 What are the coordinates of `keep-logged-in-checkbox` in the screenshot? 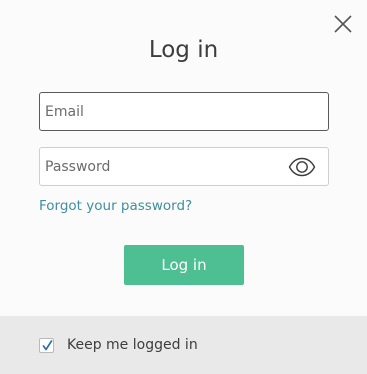 It's located at (46, 345).